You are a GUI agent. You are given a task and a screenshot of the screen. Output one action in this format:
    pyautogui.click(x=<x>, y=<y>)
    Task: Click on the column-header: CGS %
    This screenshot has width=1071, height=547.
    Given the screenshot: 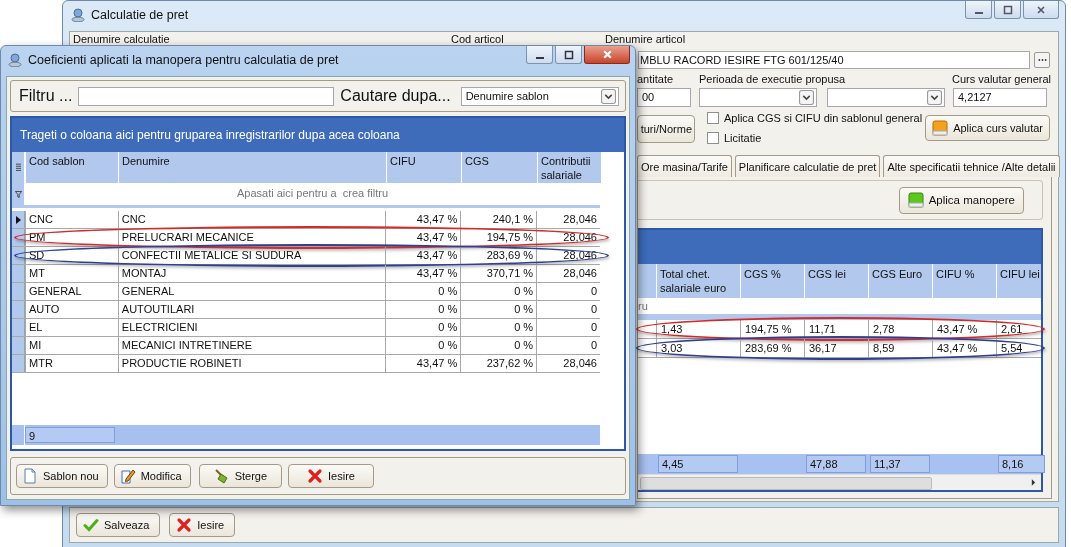 What is the action you would take?
    pyautogui.click(x=772, y=281)
    